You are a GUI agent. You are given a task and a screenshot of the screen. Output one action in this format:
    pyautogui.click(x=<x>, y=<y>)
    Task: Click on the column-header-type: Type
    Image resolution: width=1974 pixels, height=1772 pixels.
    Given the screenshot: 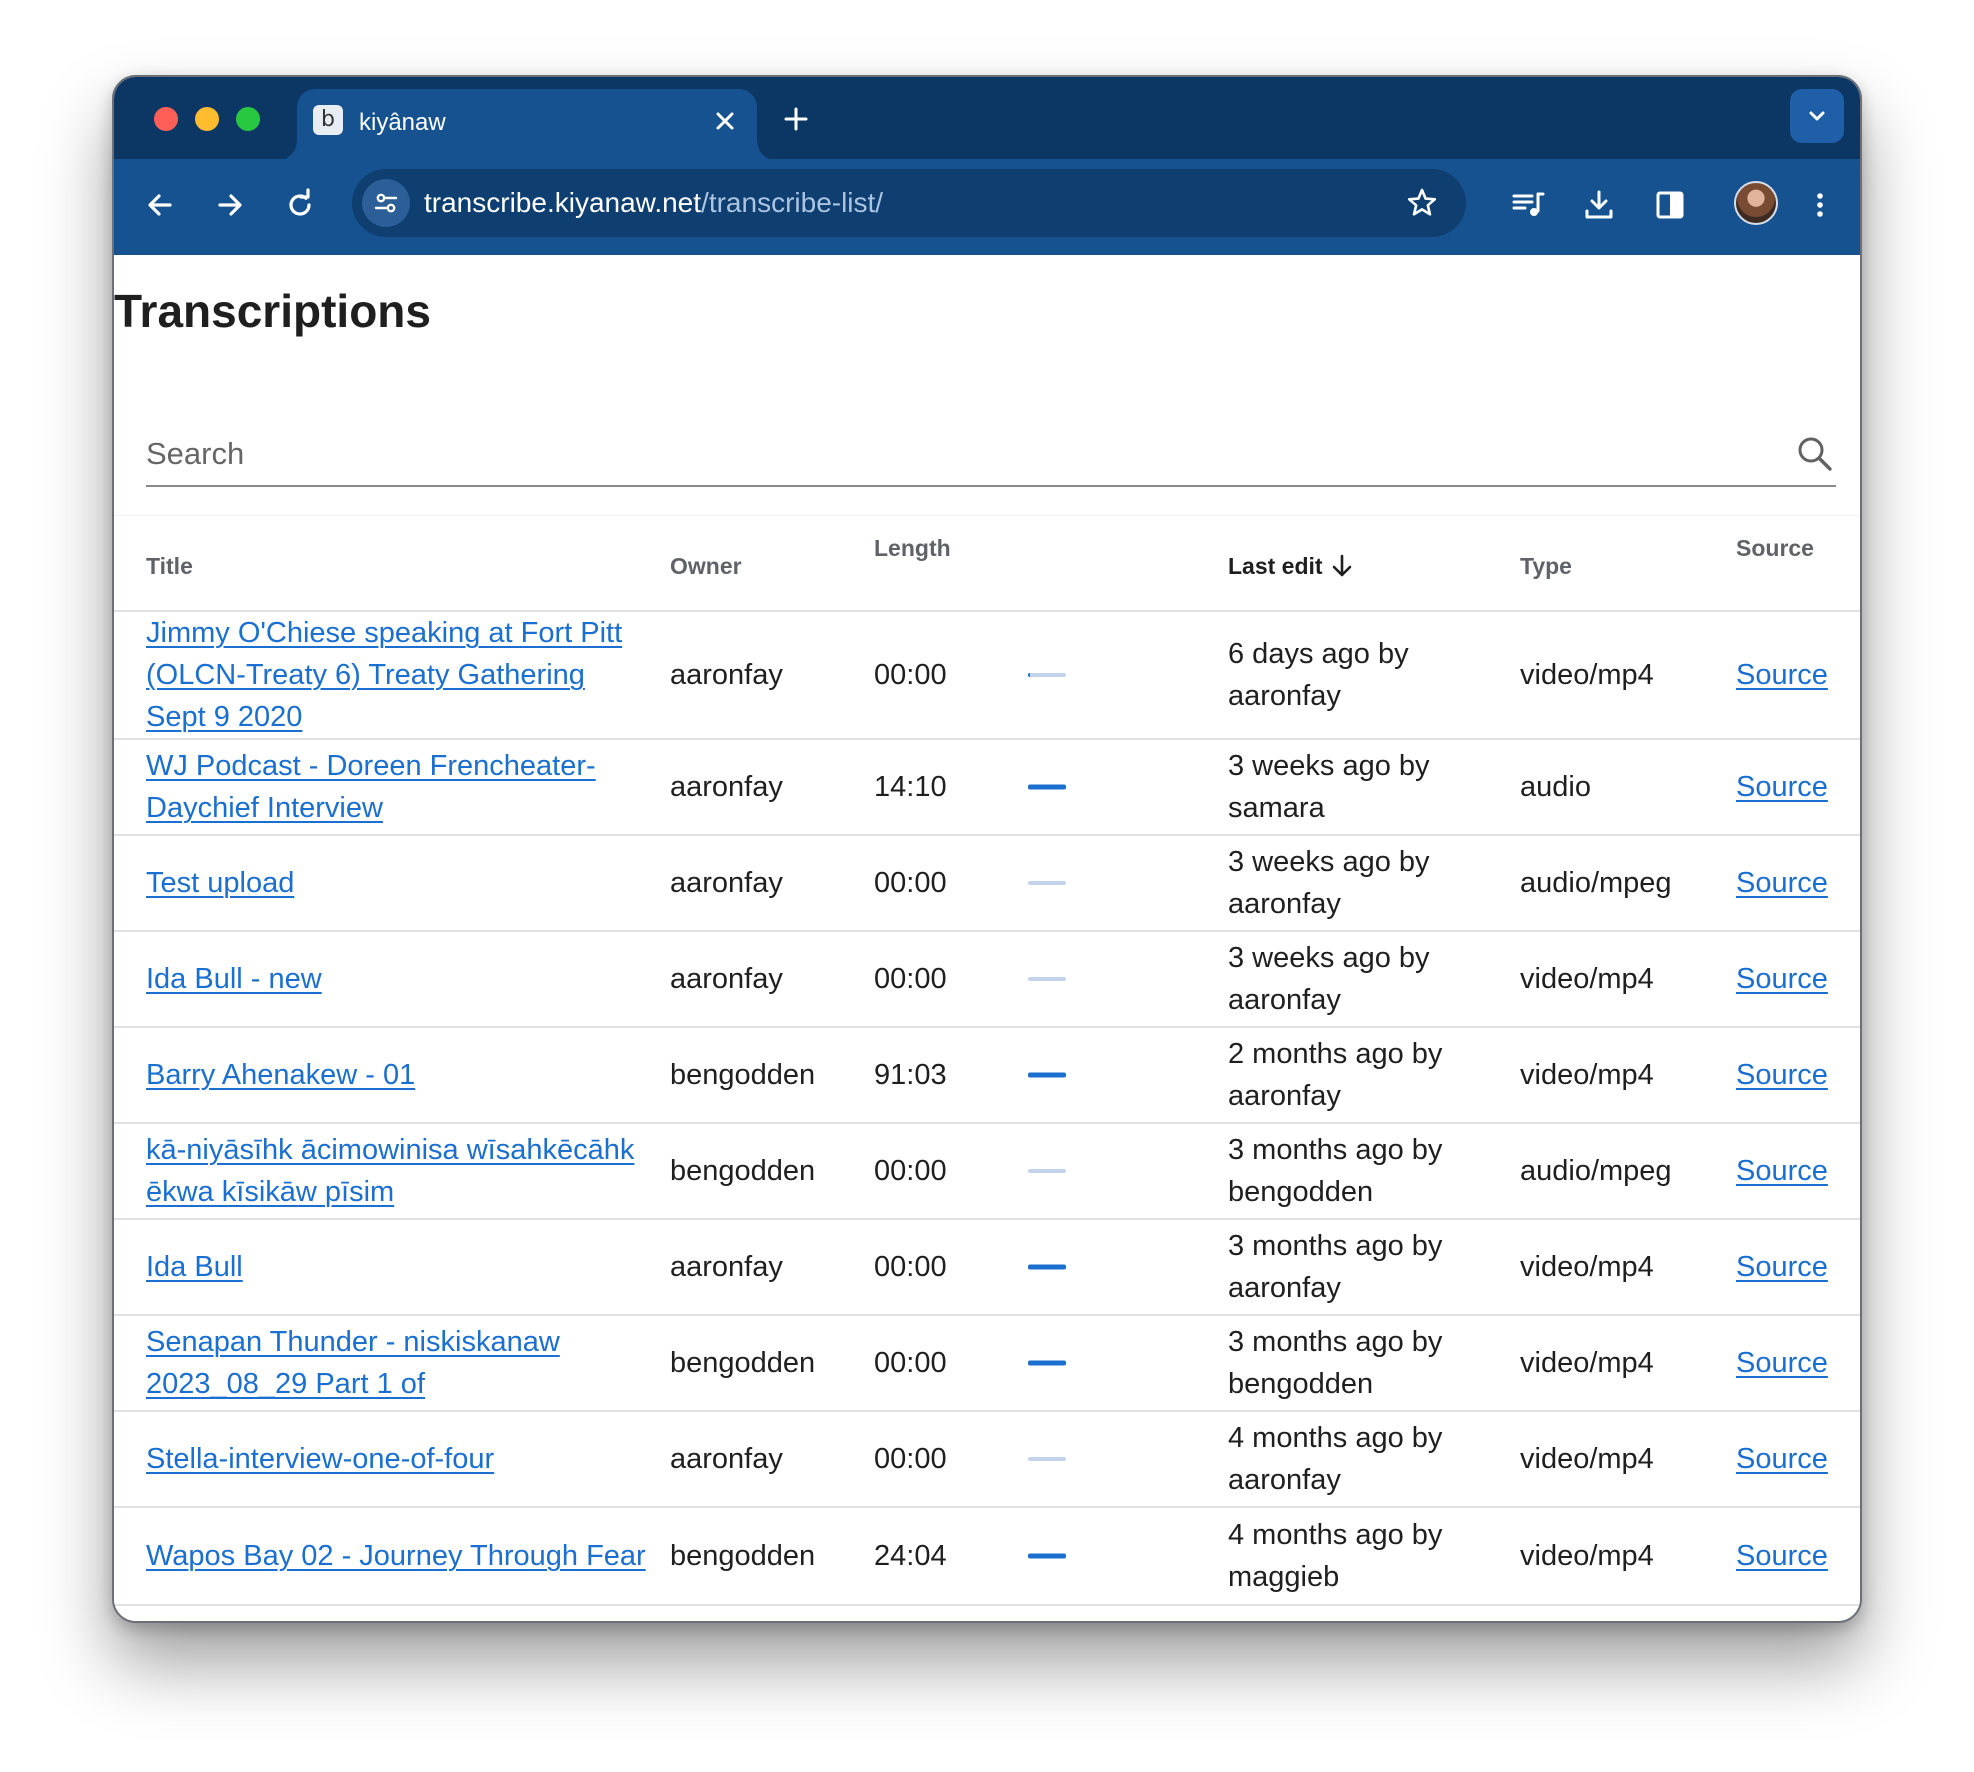 What is the action you would take?
    pyautogui.click(x=1546, y=566)
    